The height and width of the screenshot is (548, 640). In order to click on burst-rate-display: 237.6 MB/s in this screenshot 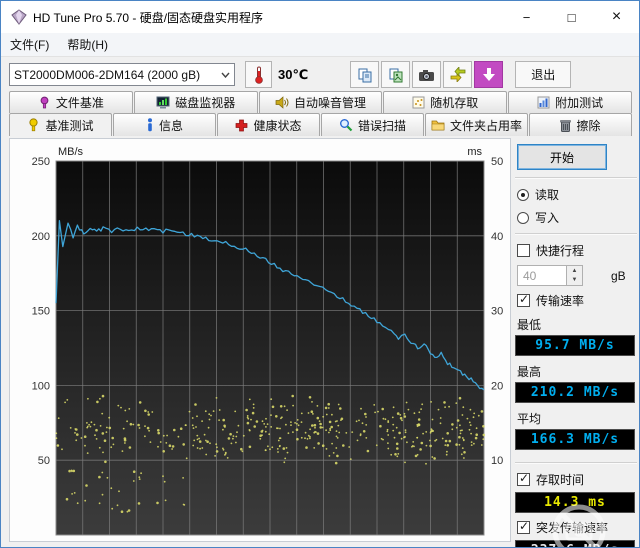, I will do `click(575, 543)`.